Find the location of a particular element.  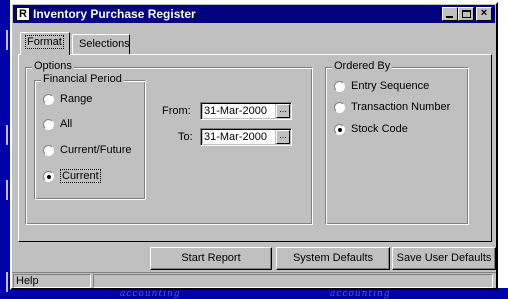

radio-current-future-label: Current/Future is located at coordinates (96, 150).